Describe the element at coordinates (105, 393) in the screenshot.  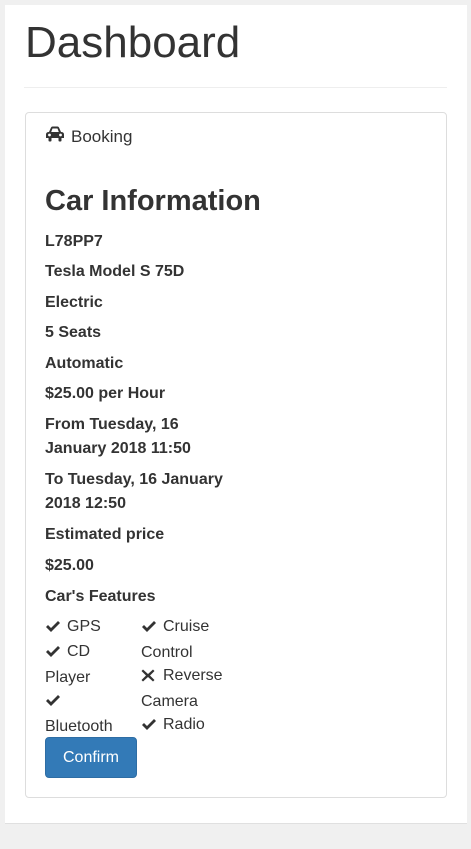
I see `car-rate: $25.00 per Hour` at that location.